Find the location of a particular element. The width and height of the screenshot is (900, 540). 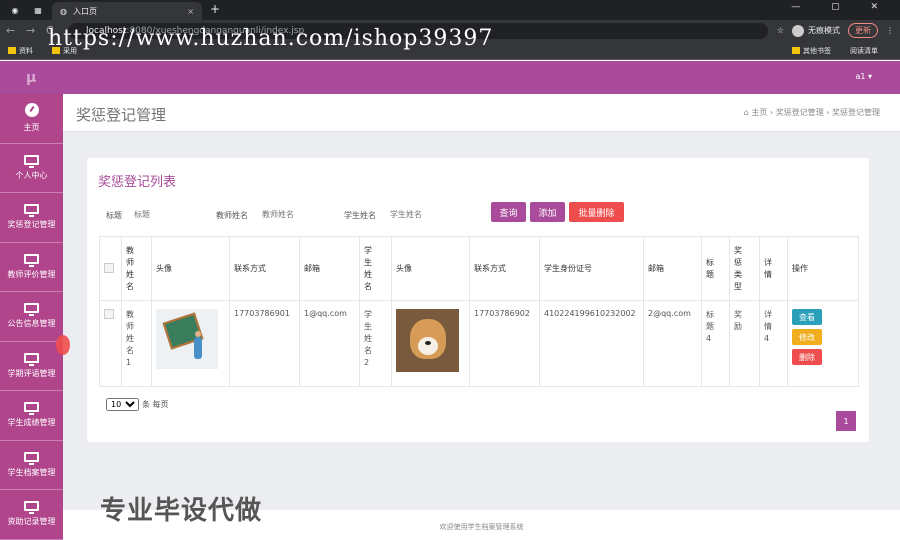

user-menu: a1 ▾ is located at coordinates (863, 76).